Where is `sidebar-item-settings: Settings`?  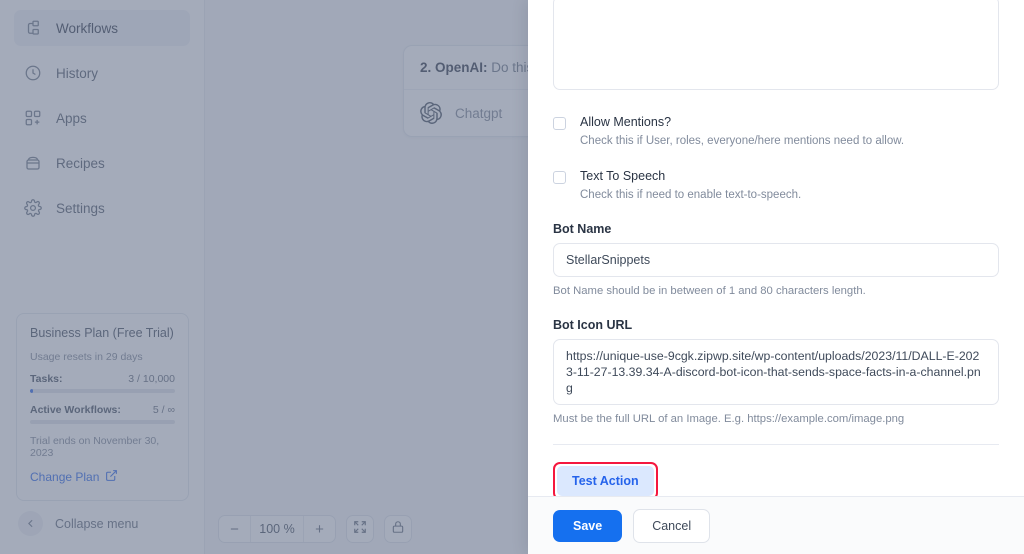
sidebar-item-settings: Settings is located at coordinates (102, 208).